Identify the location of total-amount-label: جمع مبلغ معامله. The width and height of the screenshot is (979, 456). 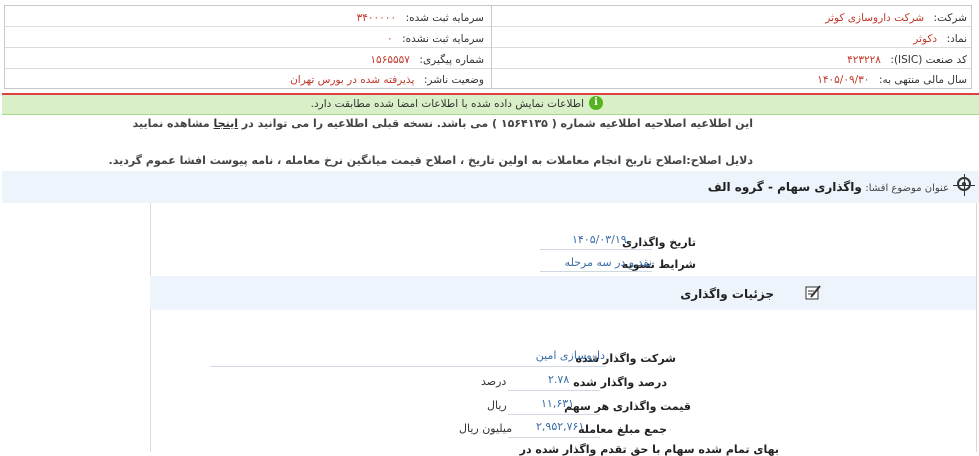
(622, 429).